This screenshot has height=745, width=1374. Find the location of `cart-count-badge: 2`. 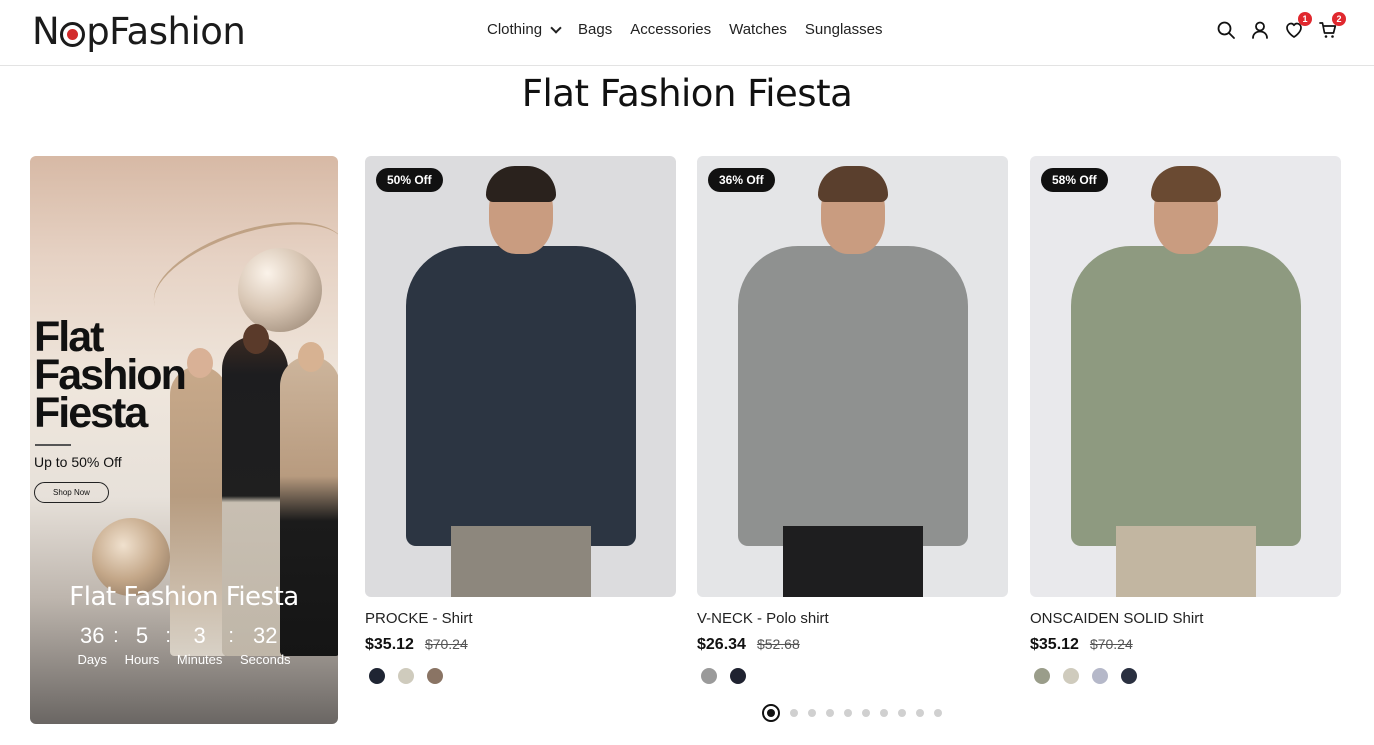

cart-count-badge: 2 is located at coordinates (1339, 19).